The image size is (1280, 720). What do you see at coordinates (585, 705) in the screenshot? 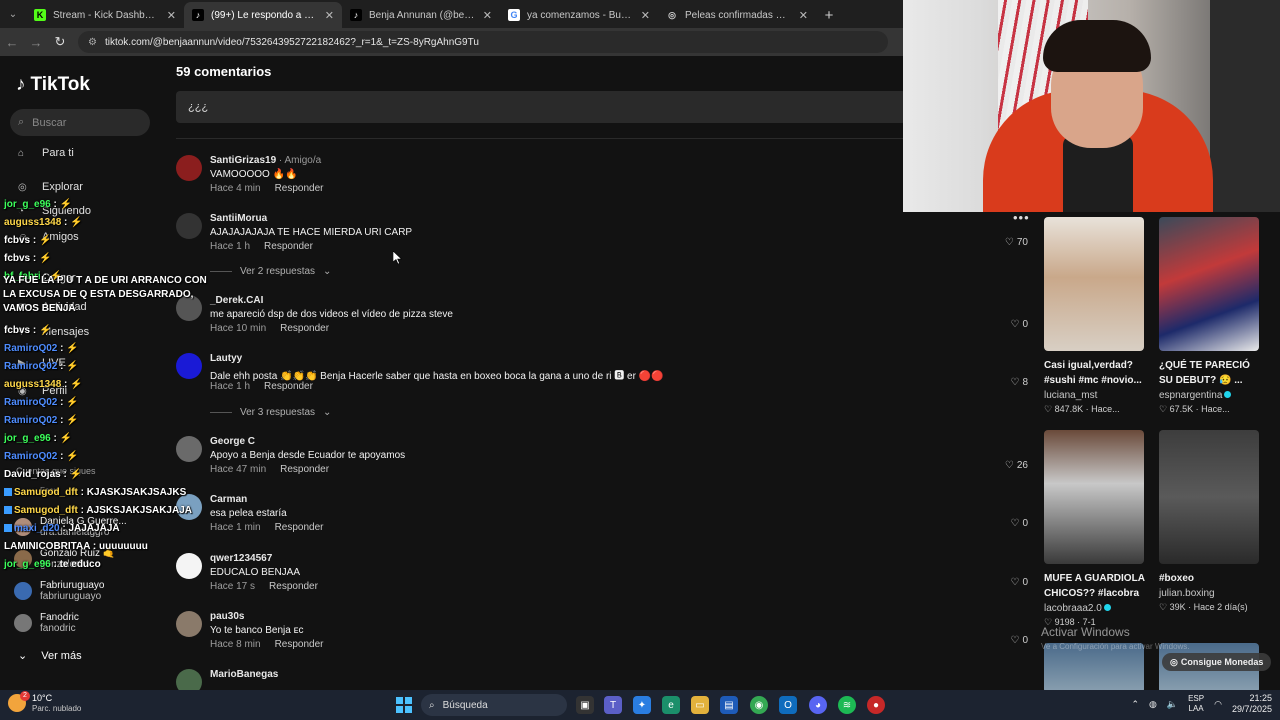
I see `task-view-icon: ▣` at bounding box center [585, 705].